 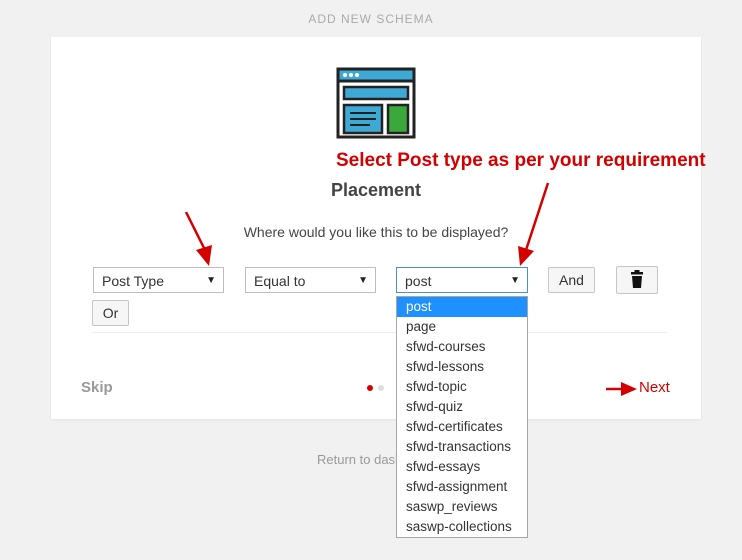 I want to click on next-button: Next, so click(x=654, y=387).